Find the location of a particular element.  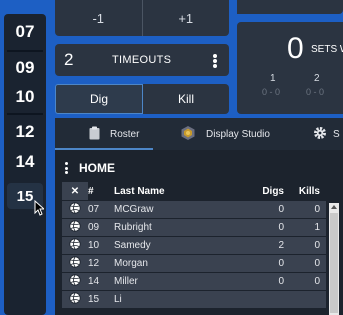

table-header-row: ✕ # Last Name Digs Kills is located at coordinates (194, 191).